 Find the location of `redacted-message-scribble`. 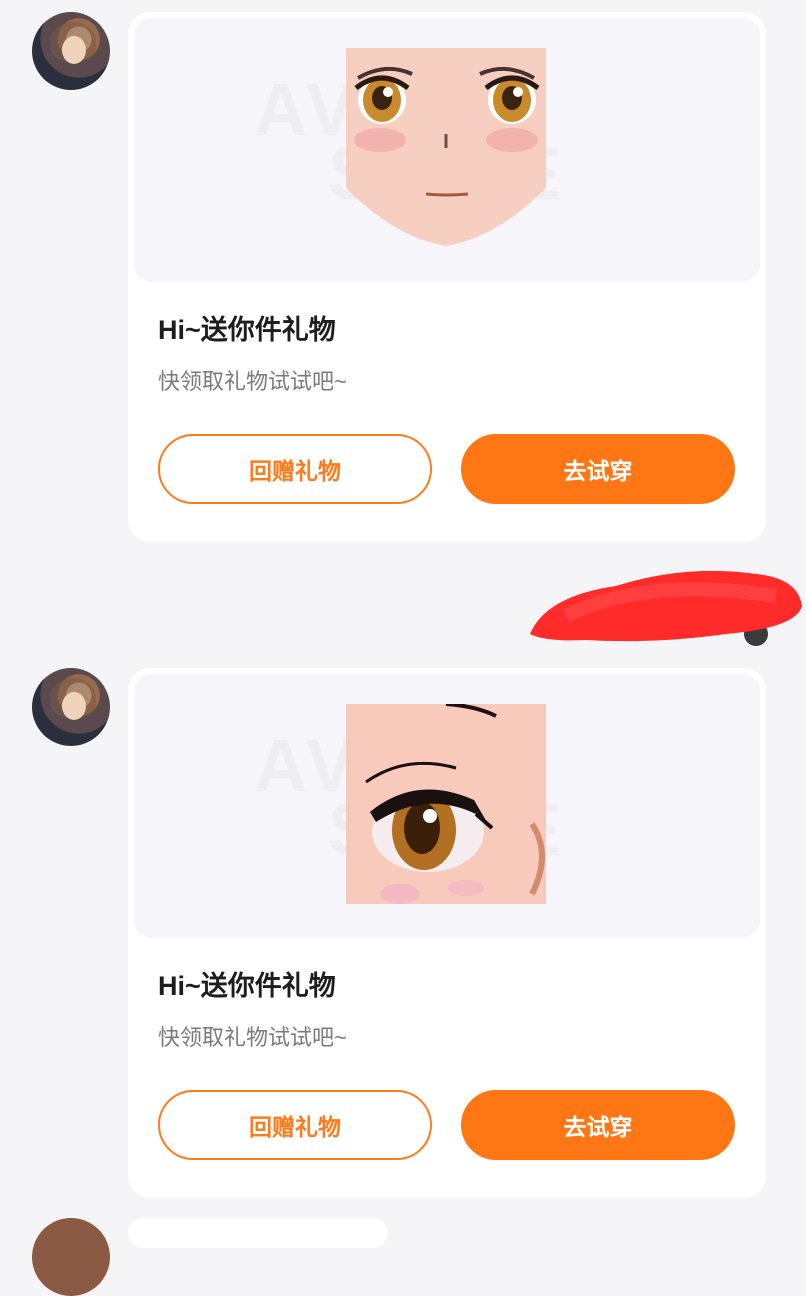

redacted-message-scribble is located at coordinates (666, 608).